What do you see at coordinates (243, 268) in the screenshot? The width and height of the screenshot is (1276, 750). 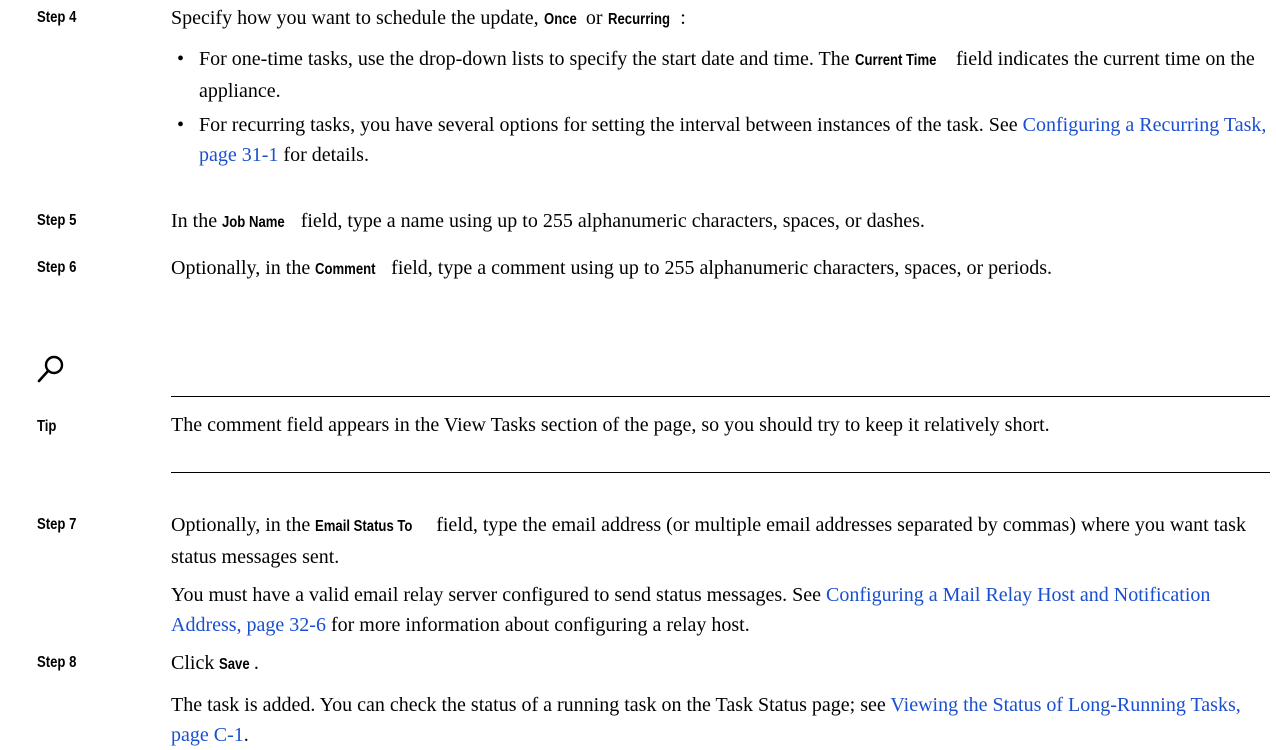 I see `step-6-pre: Optionally, in the` at bounding box center [243, 268].